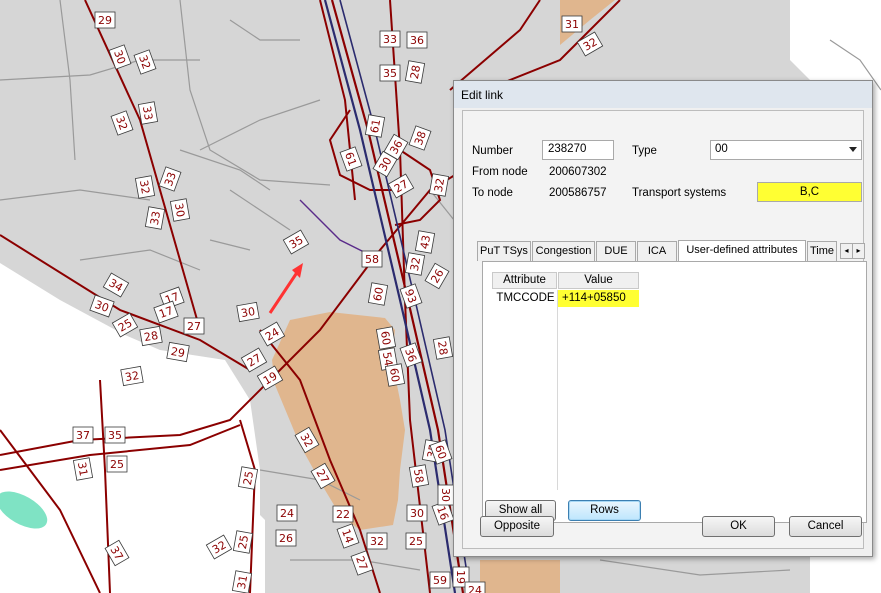 The height and width of the screenshot is (593, 881). I want to click on link-label: 43, so click(425, 242).